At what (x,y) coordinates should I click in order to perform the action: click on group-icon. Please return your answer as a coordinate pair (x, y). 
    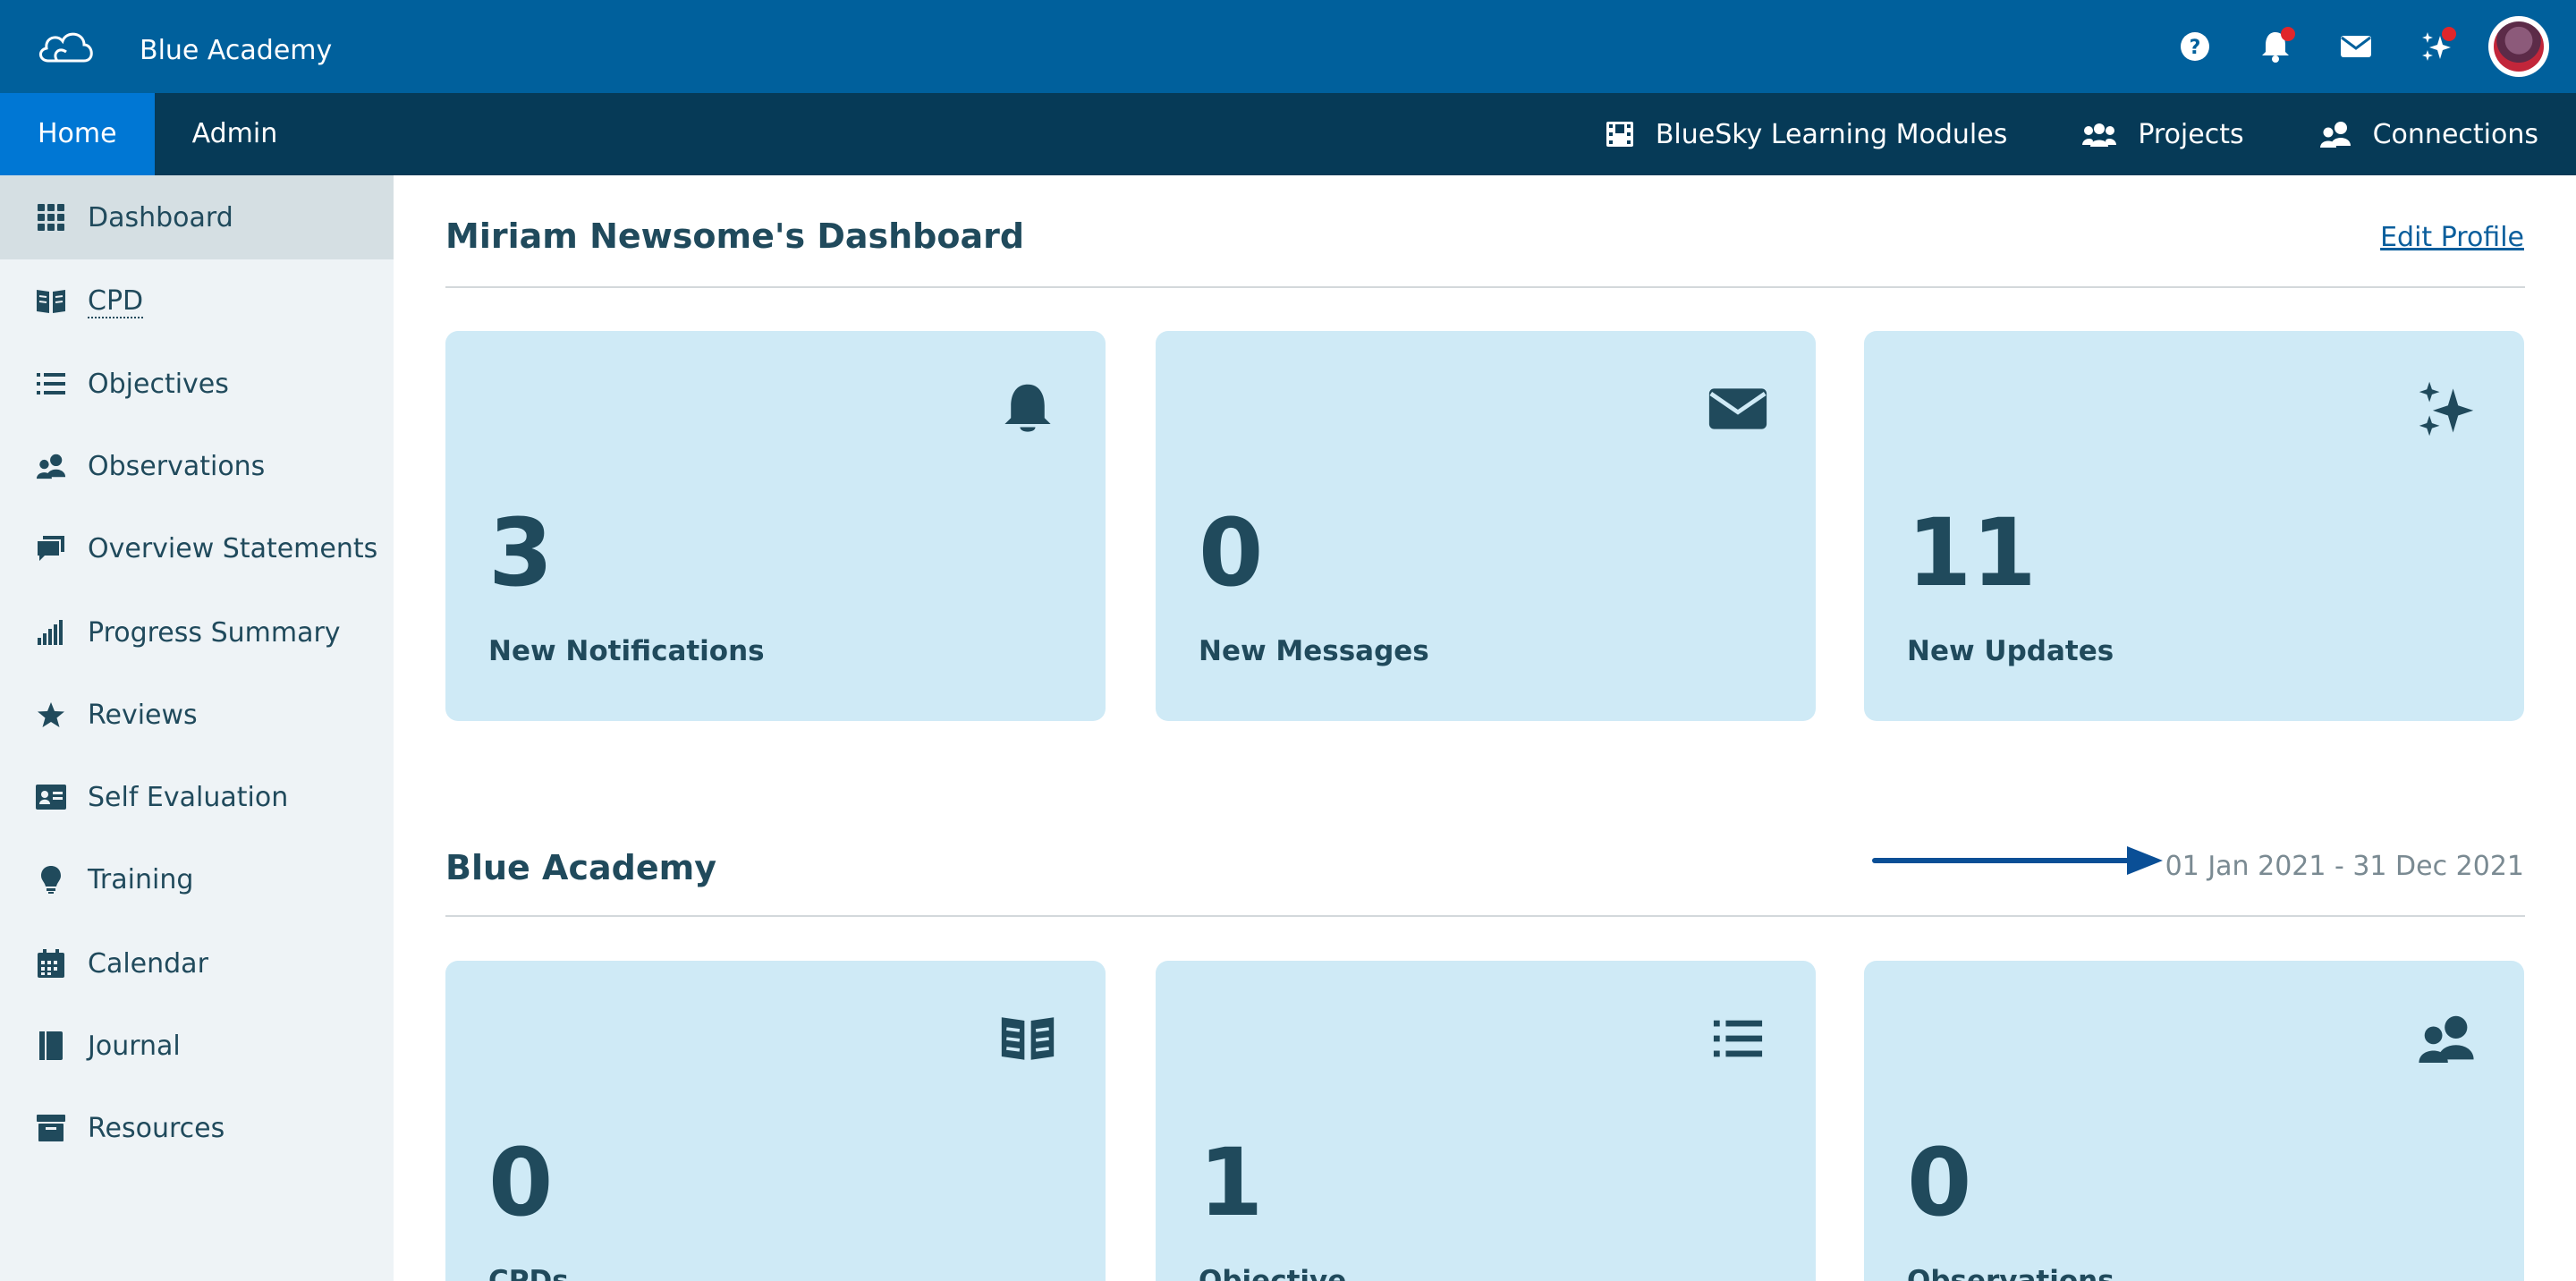
    Looking at the image, I should click on (2099, 135).